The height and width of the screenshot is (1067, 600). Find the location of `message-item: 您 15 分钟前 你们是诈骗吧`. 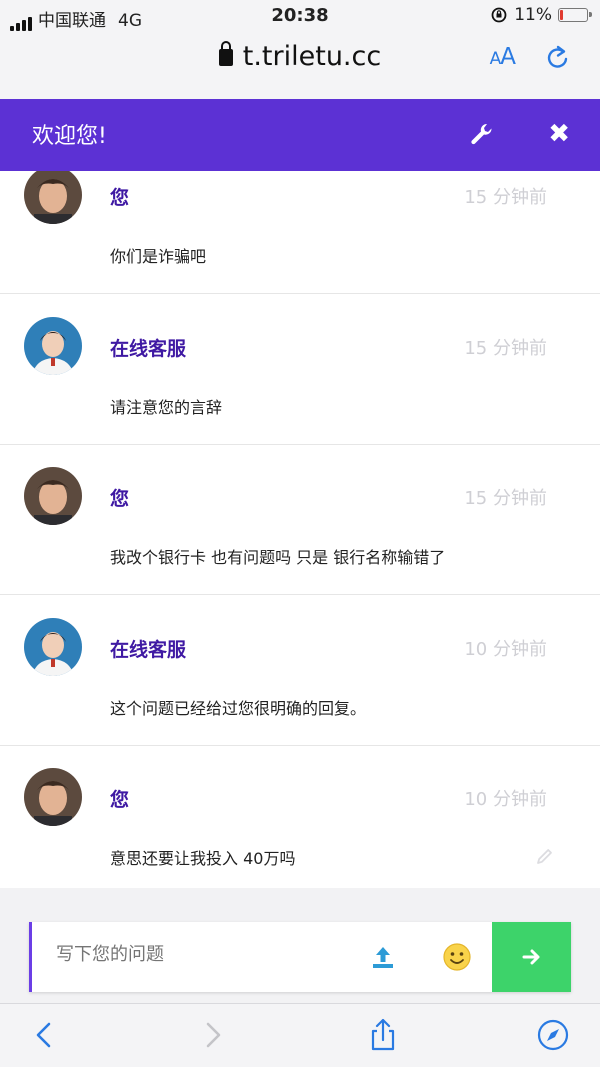

message-item: 您 15 分钟前 你们是诈骗吧 is located at coordinates (300, 232).